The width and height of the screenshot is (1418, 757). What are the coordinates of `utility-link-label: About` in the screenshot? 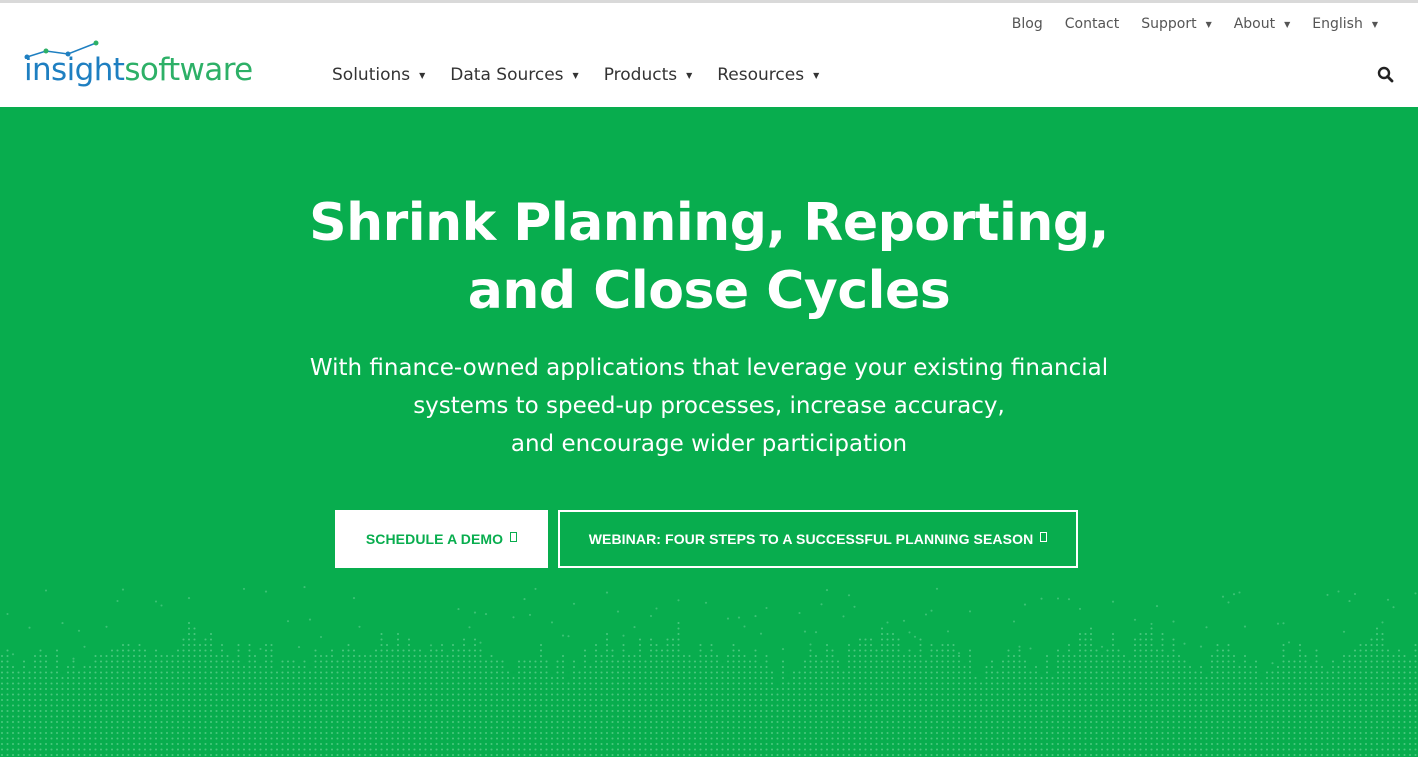 It's located at (1254, 24).